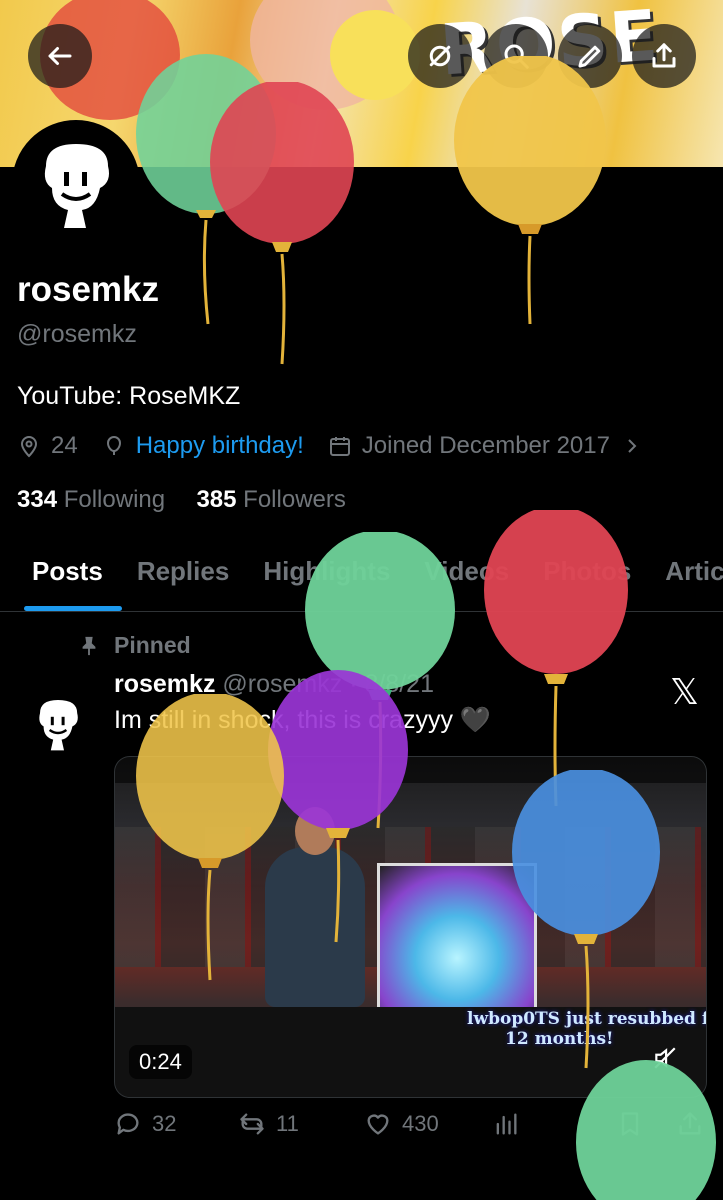 The width and height of the screenshot is (723, 1200). Describe the element at coordinates (665, 1058) in the screenshot. I see `mute-icon` at that location.